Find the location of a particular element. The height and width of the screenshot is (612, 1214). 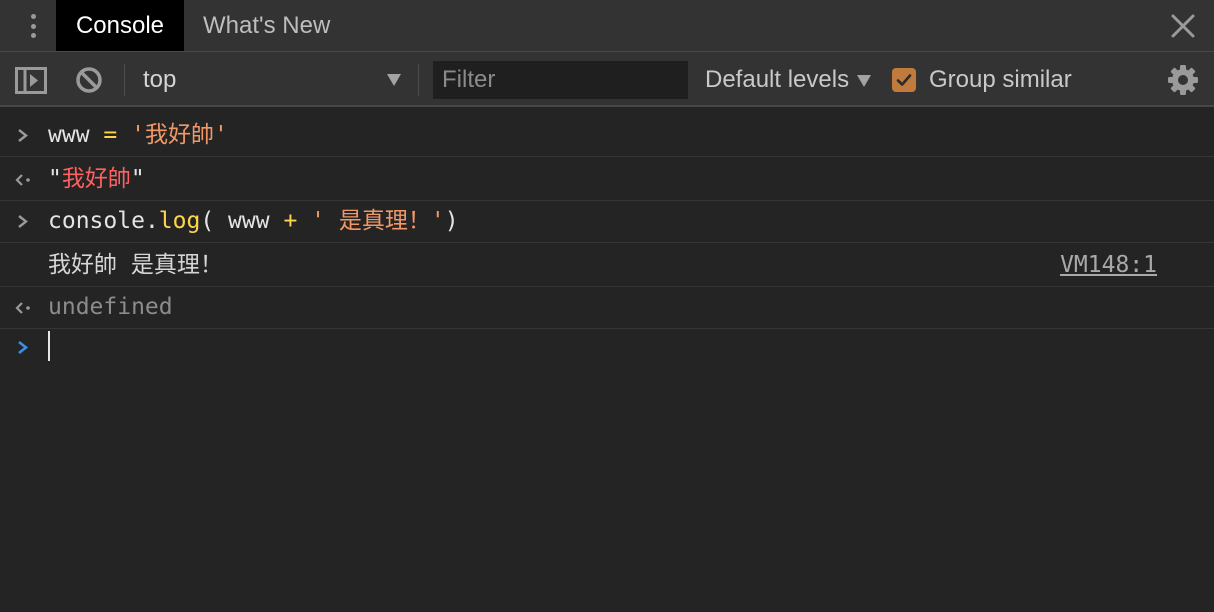

code-operator: = is located at coordinates (110, 135).